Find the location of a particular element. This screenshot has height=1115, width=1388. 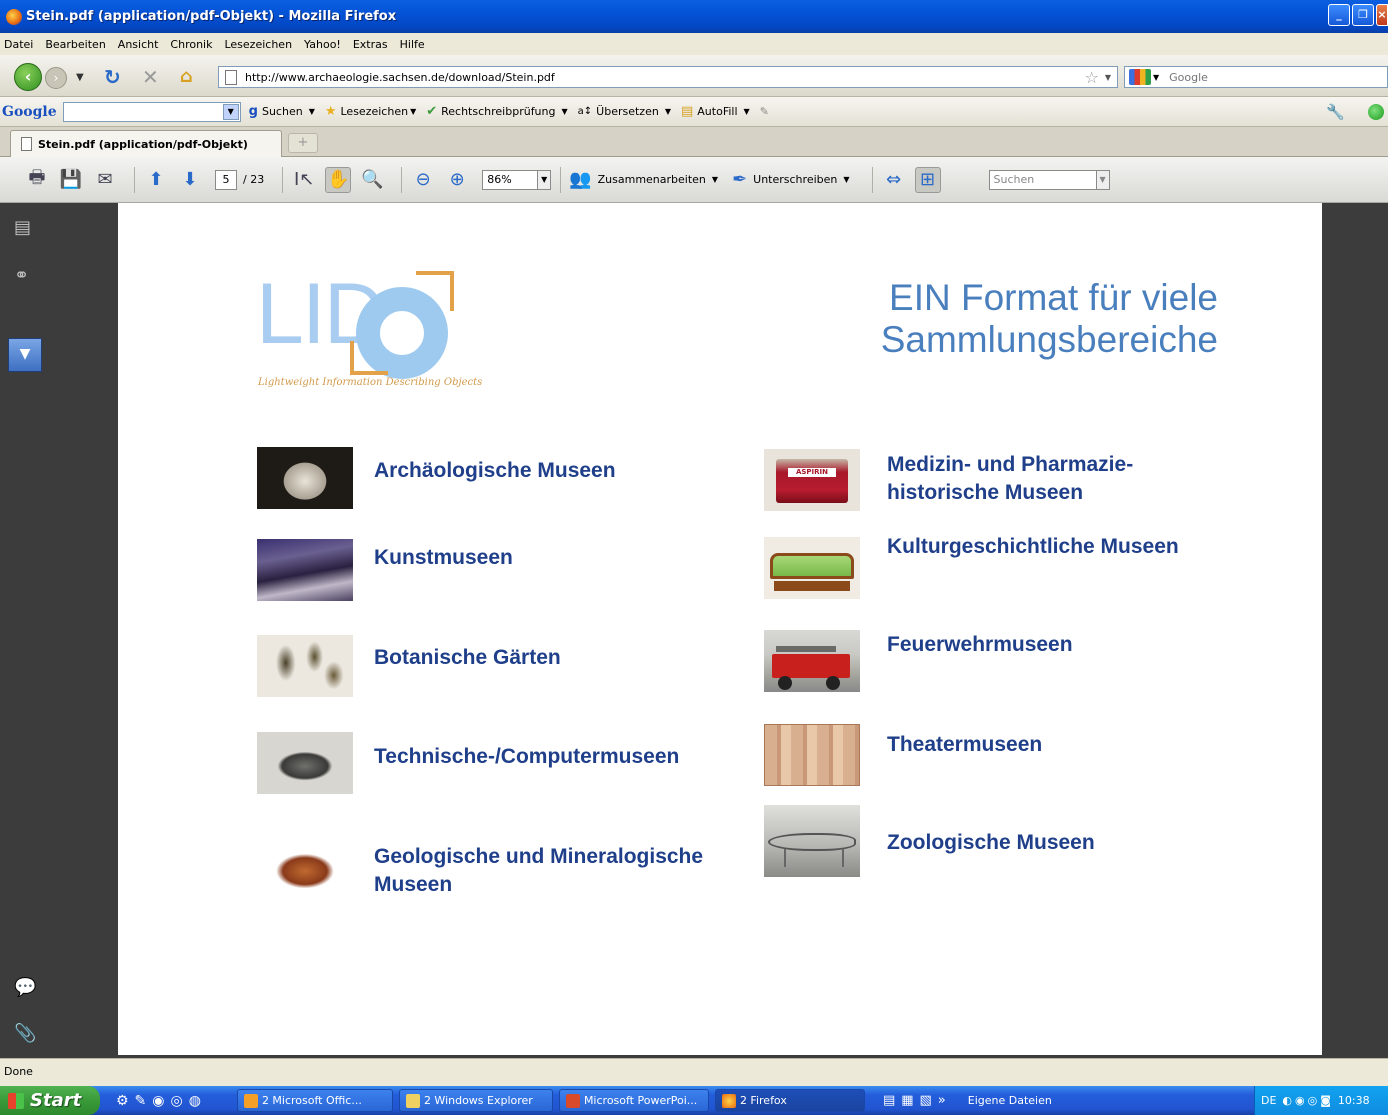

logo-corner-bottom is located at coordinates (369, 358).